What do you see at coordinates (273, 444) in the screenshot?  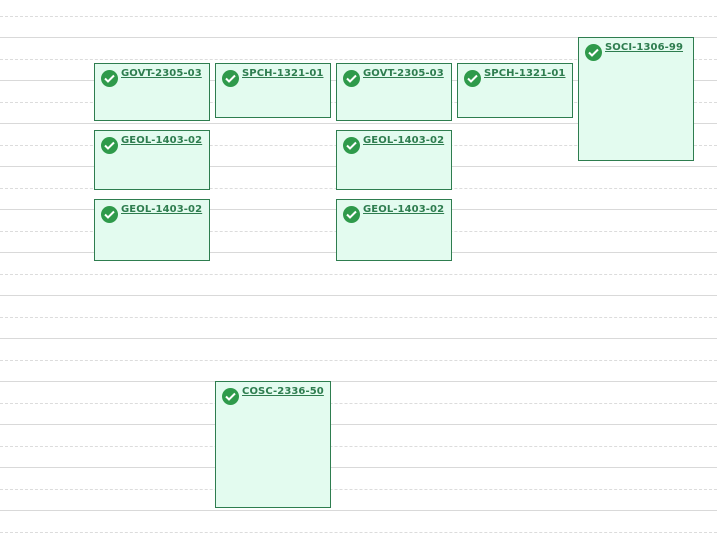 I see `course-block: COSC-2336-50` at bounding box center [273, 444].